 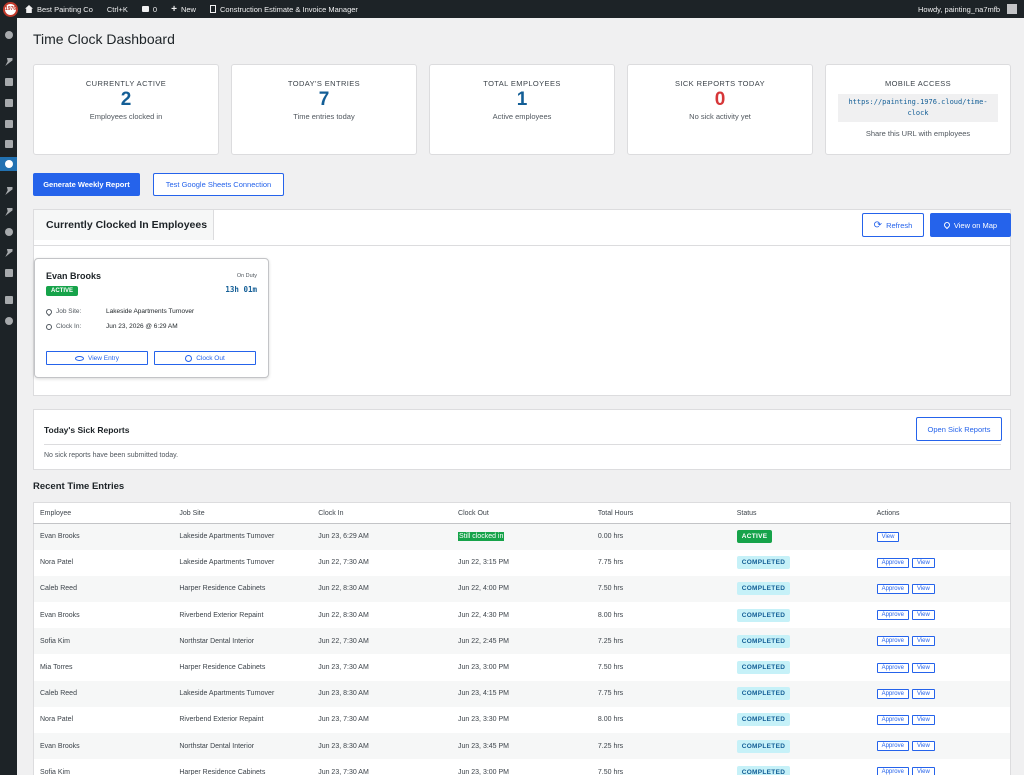 What do you see at coordinates (1012, 9) in the screenshot?
I see `avatar` at bounding box center [1012, 9].